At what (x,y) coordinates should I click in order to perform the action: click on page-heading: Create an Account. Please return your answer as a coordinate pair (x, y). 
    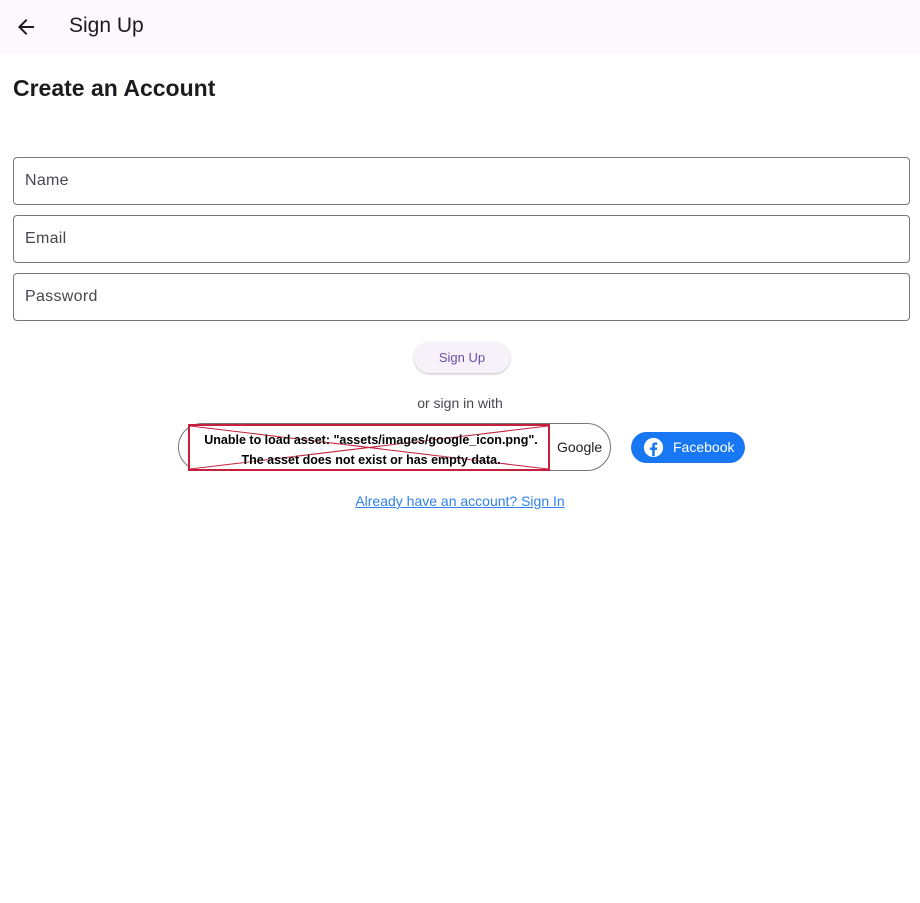
    Looking at the image, I should click on (114, 88).